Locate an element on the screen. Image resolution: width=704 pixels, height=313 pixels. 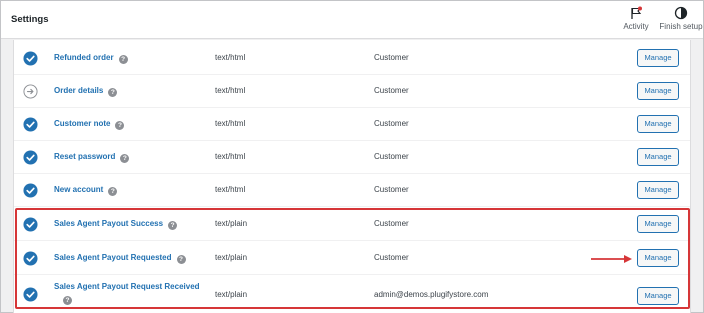
half-circle-icon is located at coordinates (681, 13).